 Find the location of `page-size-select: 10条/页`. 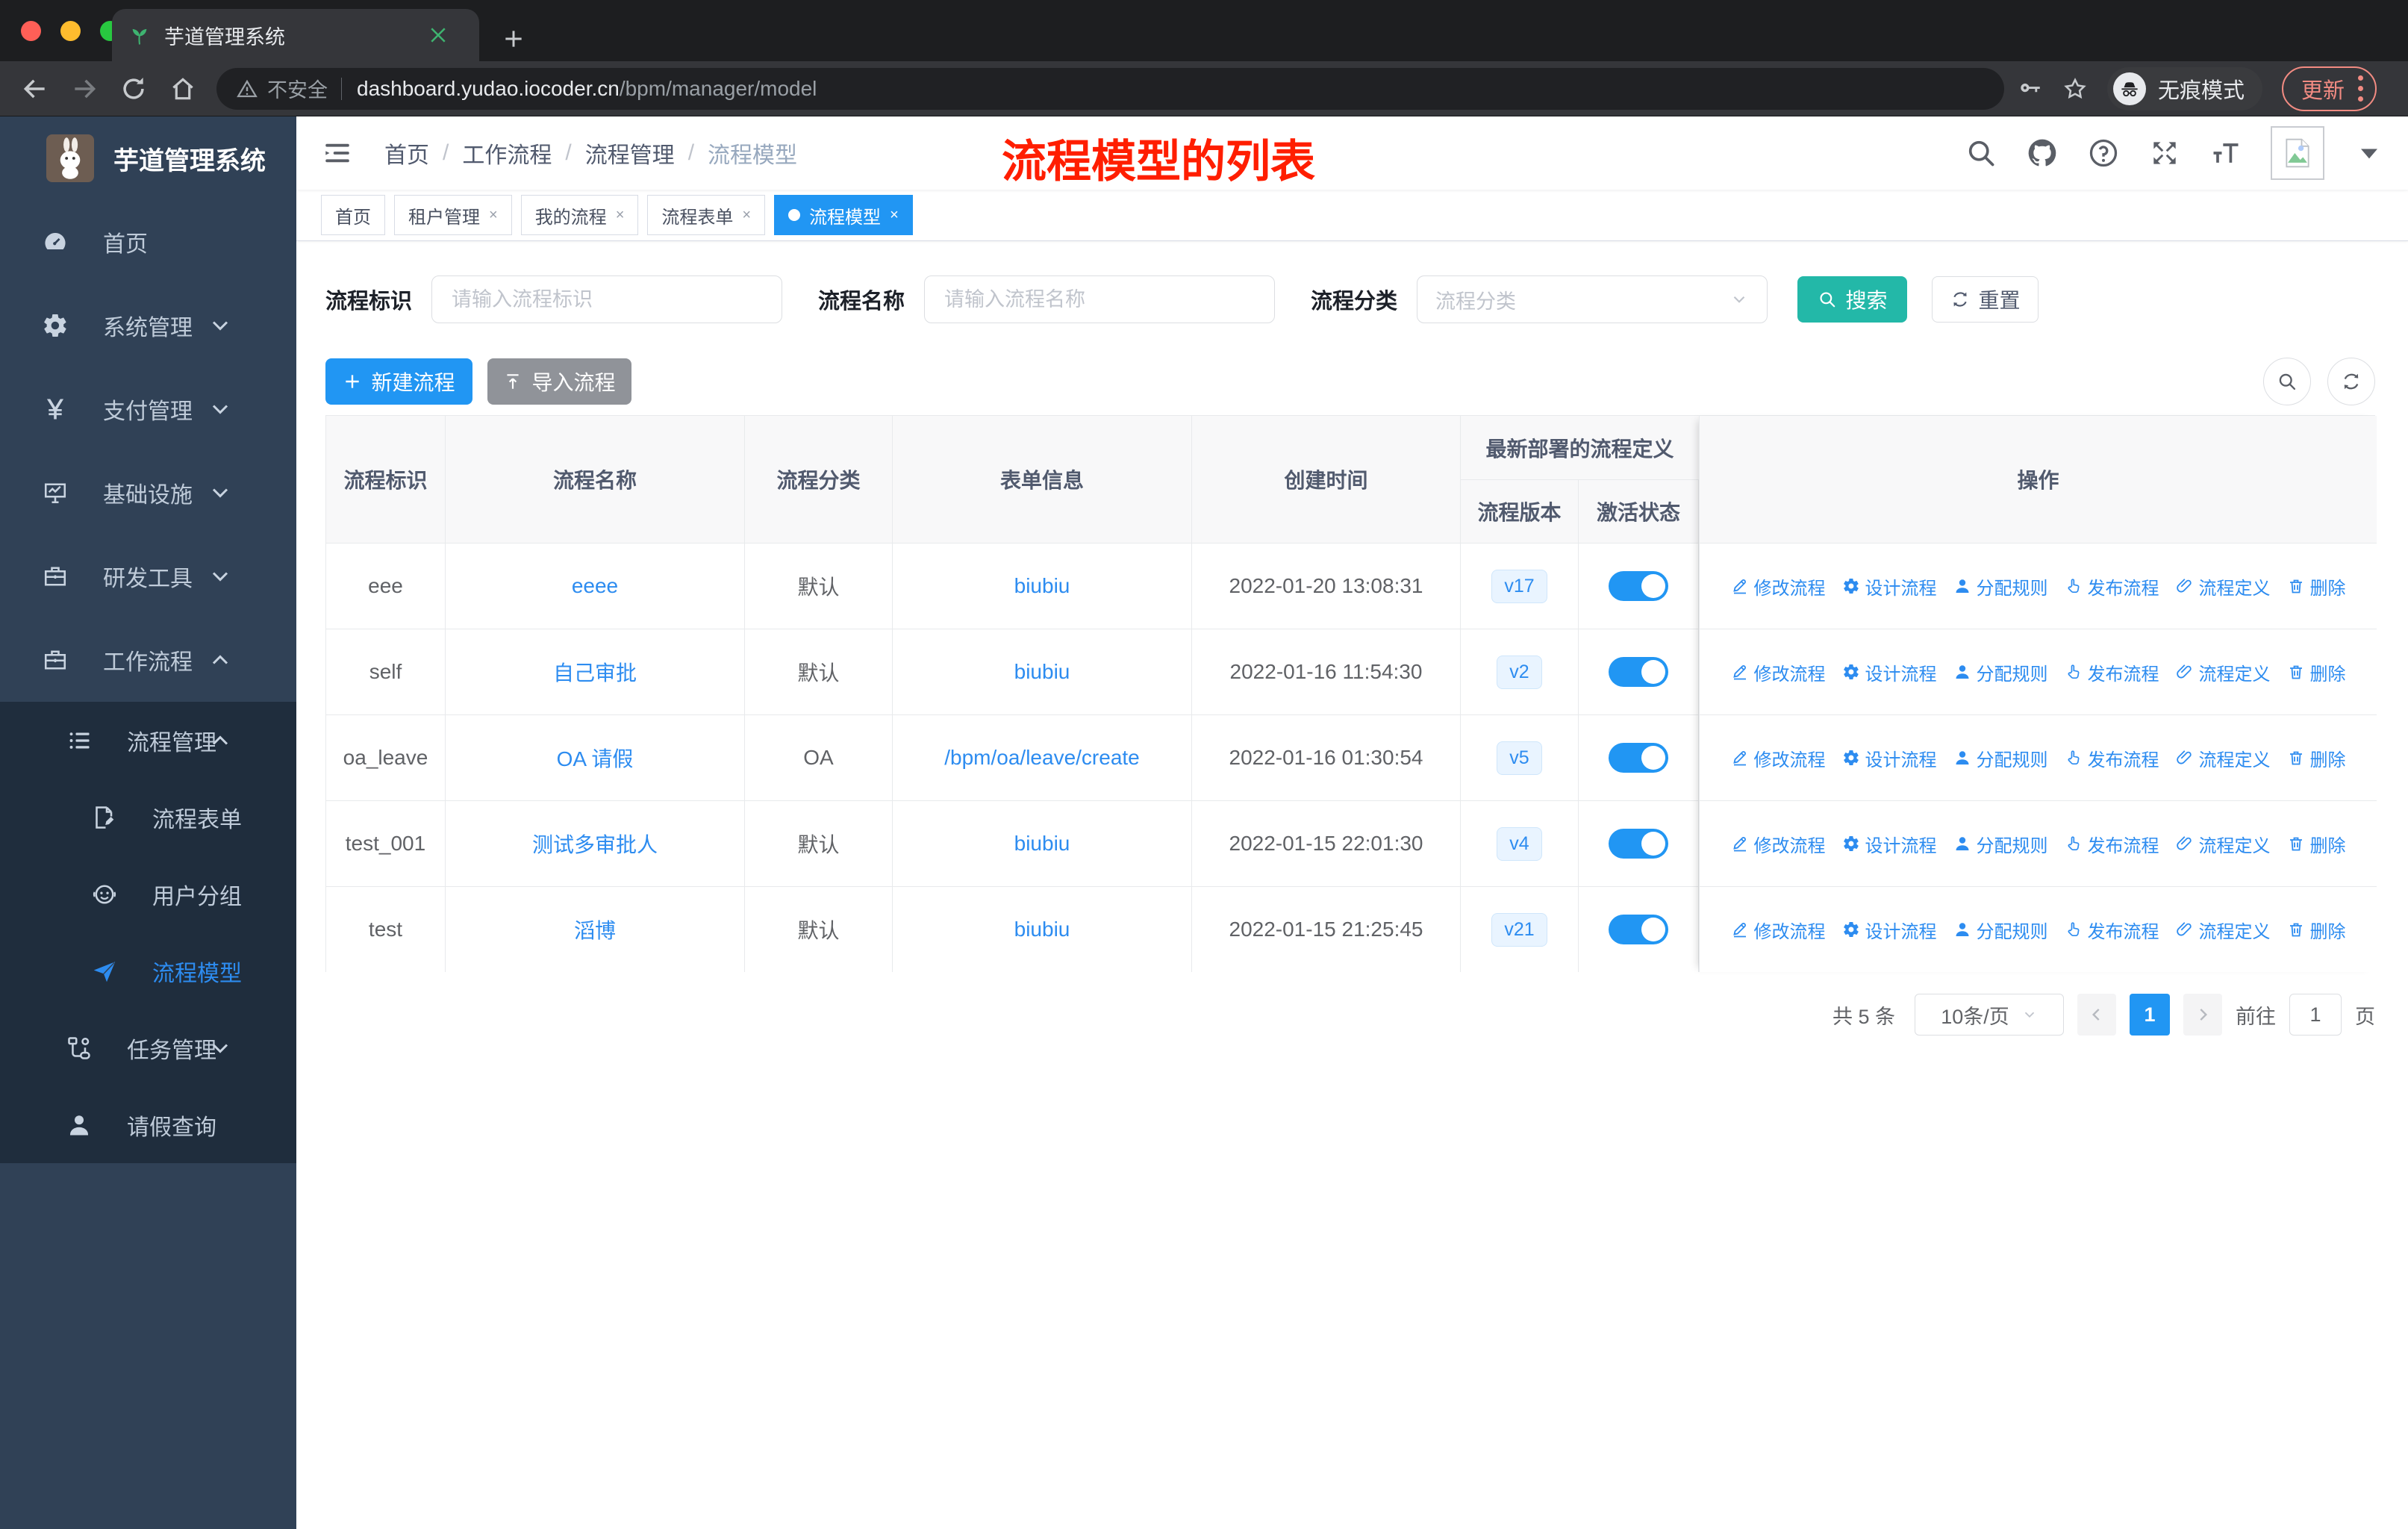

page-size-select: 10条/页 is located at coordinates (1989, 1015).